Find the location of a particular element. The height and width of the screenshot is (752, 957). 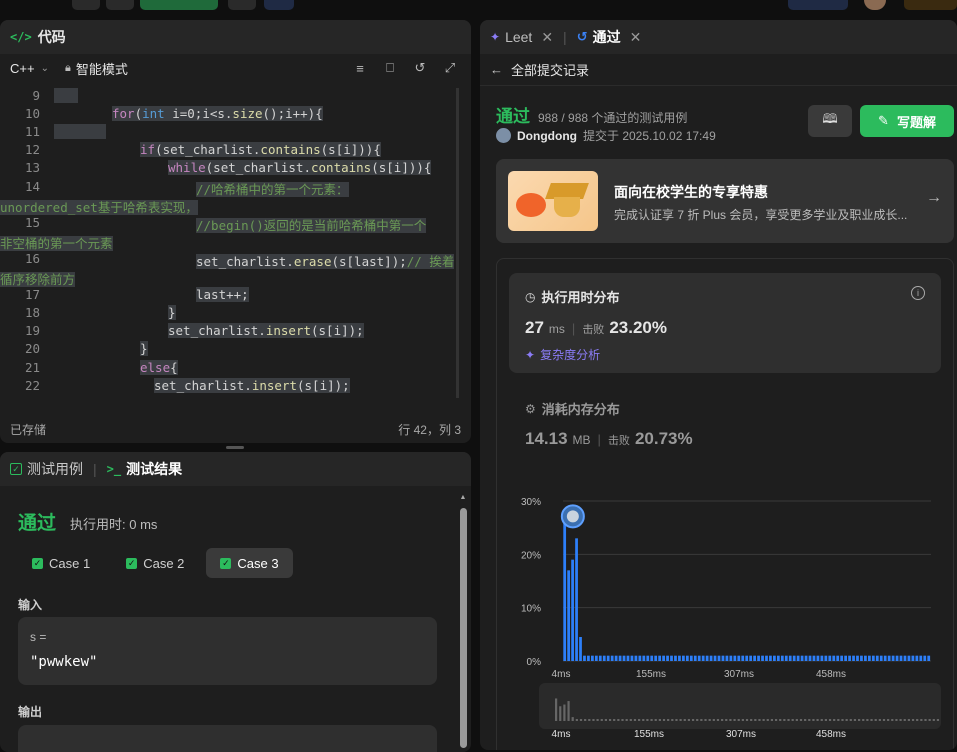

bookmark-icon: ⎕ is located at coordinates (390, 68).